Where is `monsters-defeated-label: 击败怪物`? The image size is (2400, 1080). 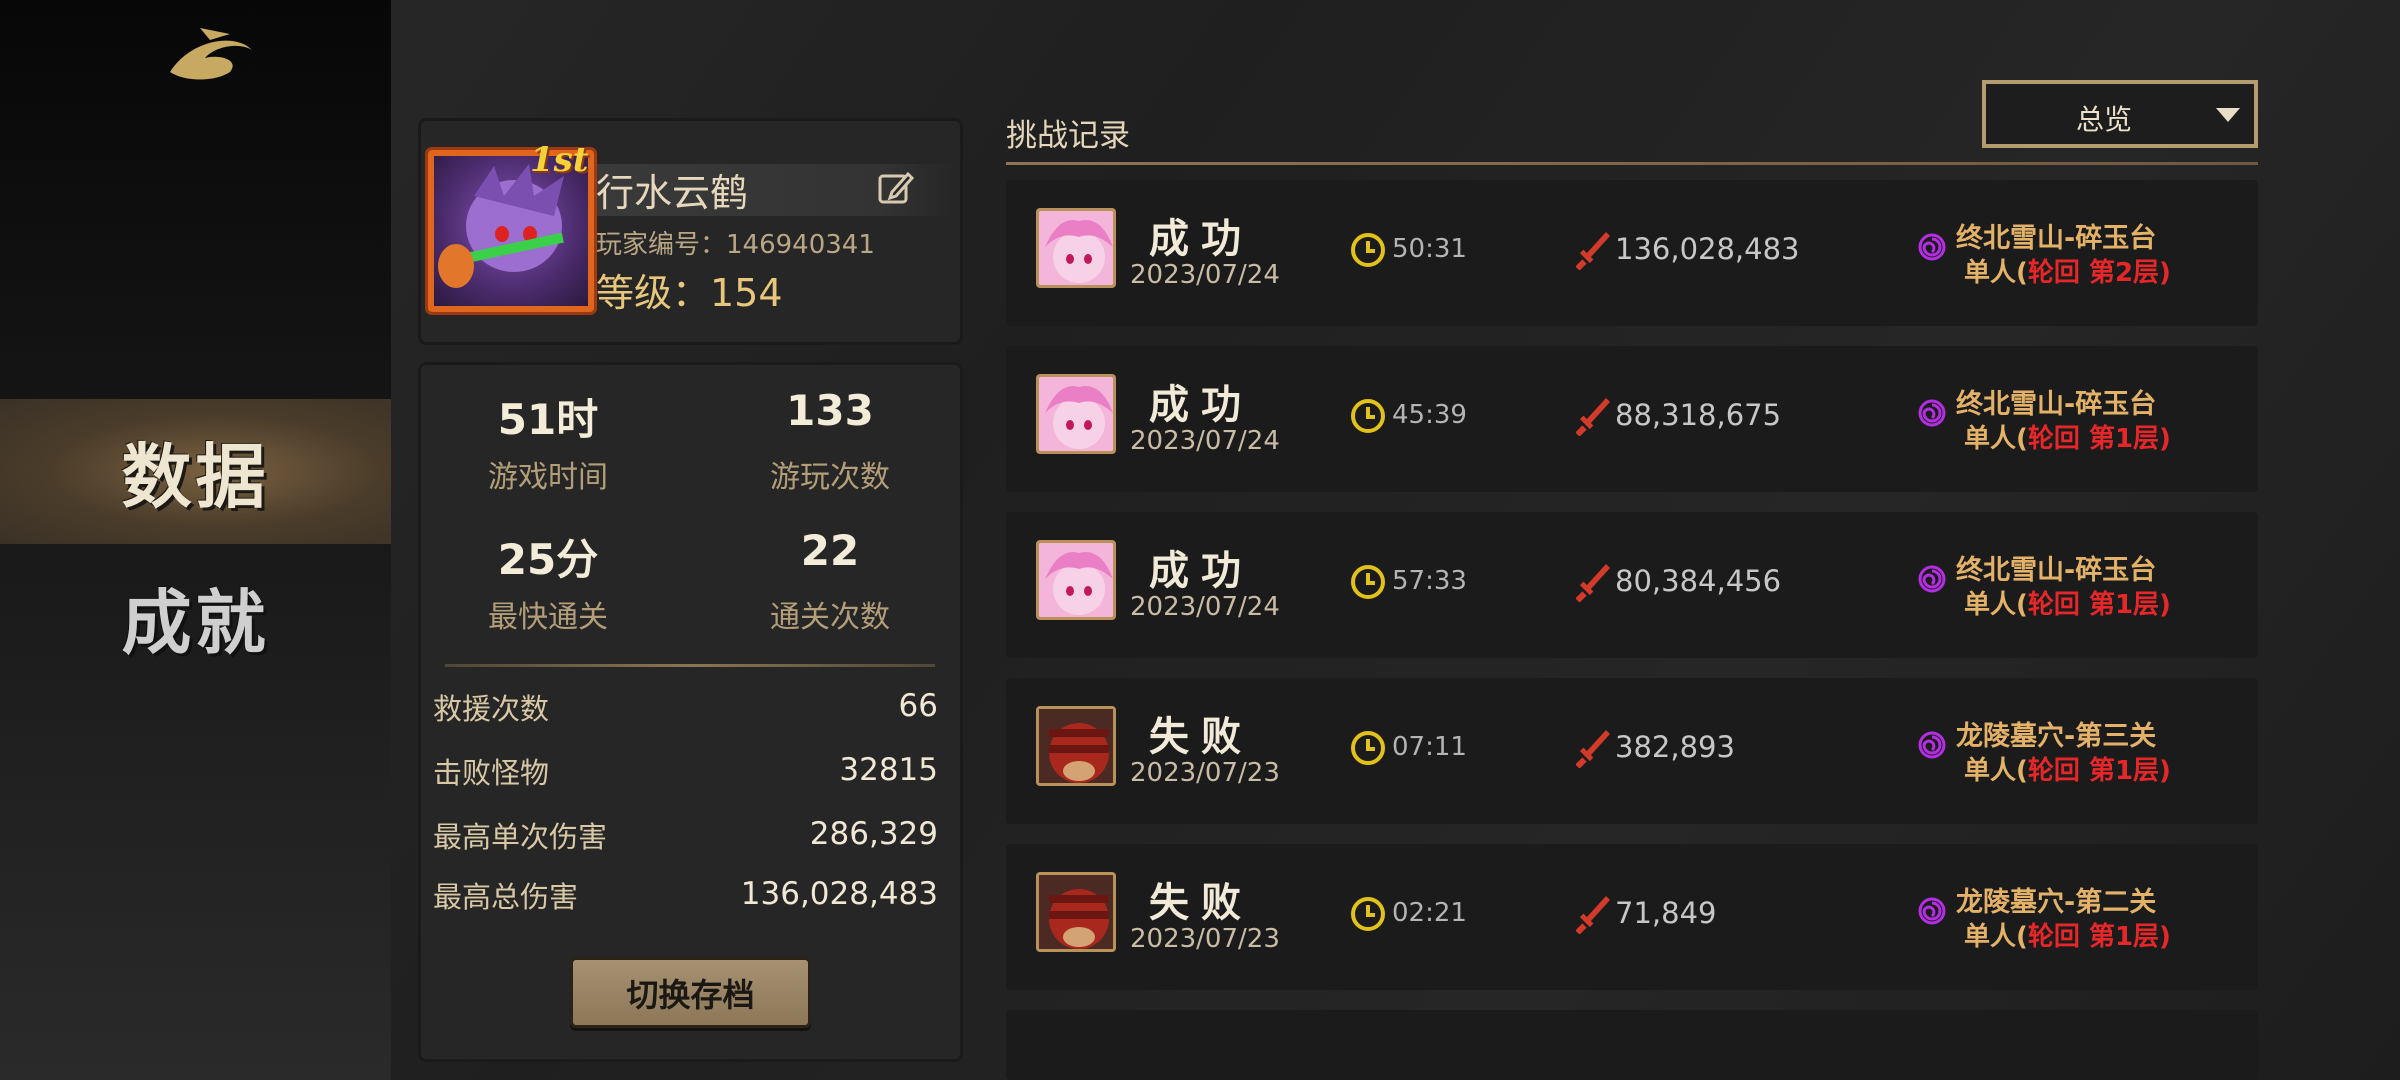
monsters-defeated-label: 击败怪物 is located at coordinates (491, 773).